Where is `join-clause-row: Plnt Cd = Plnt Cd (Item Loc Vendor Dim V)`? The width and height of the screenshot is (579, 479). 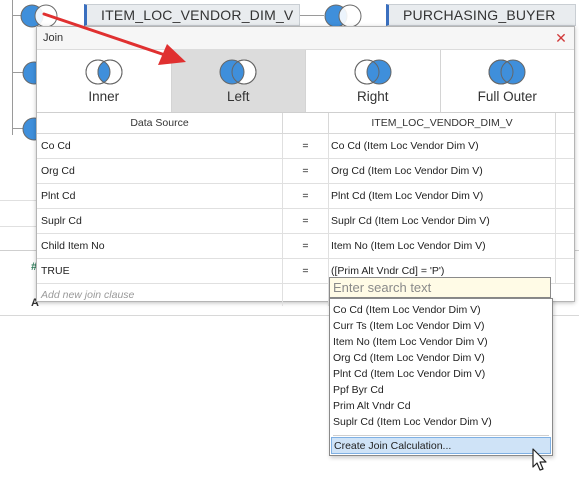 join-clause-row: Plnt Cd = Plnt Cd (Item Loc Vendor Dim V) is located at coordinates (305, 196).